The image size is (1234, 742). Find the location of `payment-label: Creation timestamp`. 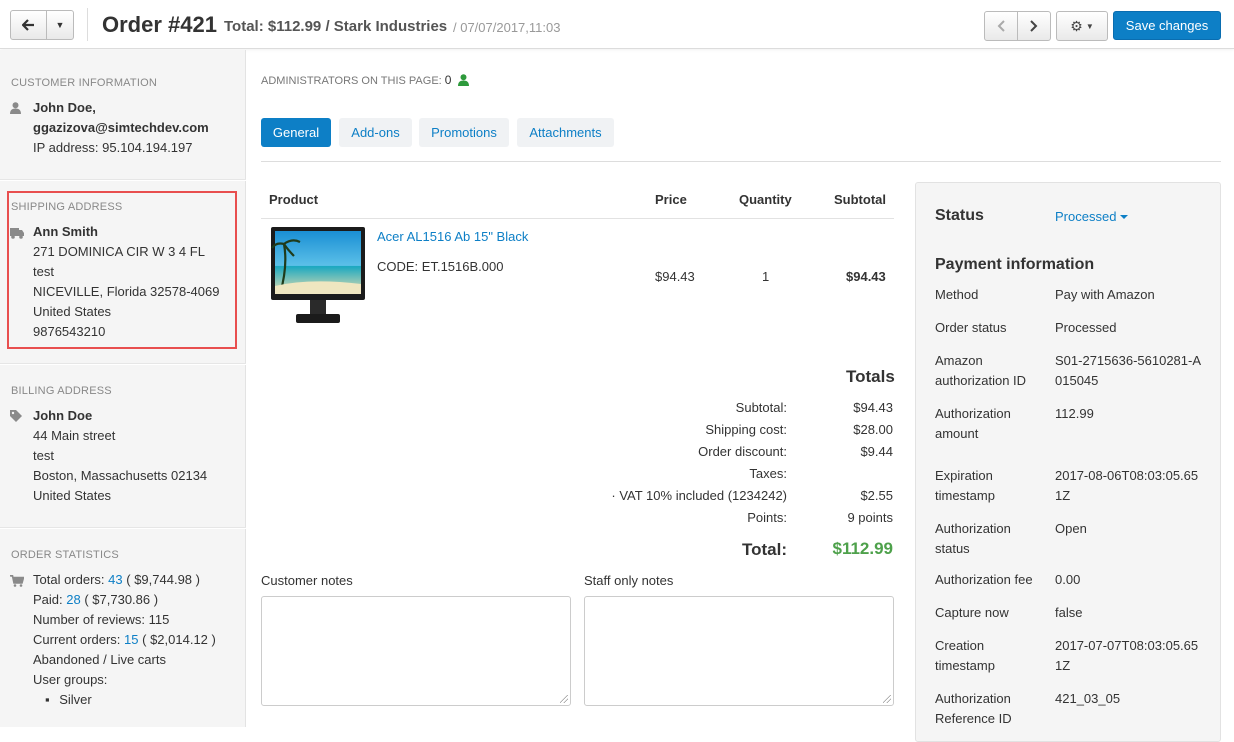

payment-label: Creation timestamp is located at coordinates (965, 655).